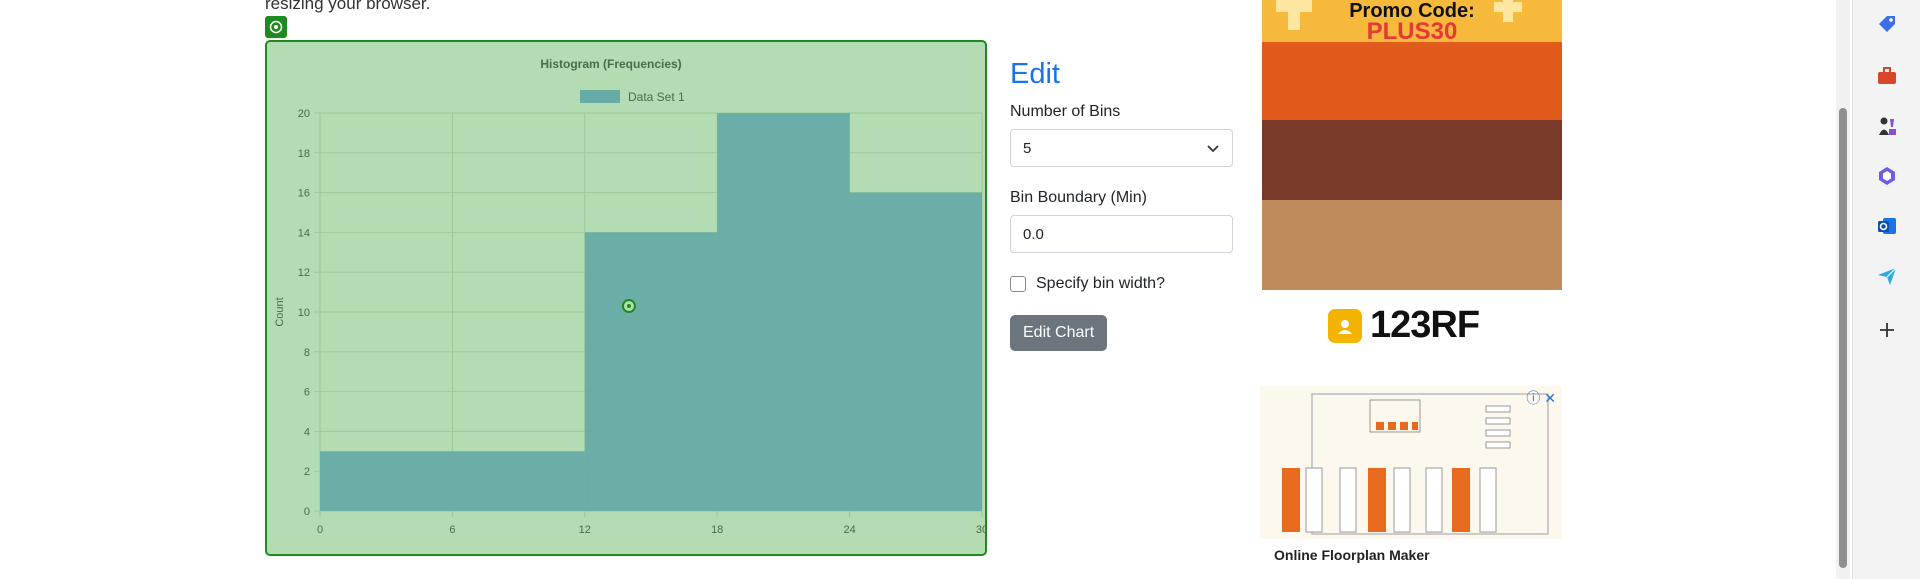 The width and height of the screenshot is (1920, 579). I want to click on cursor-target-dot, so click(628, 306).